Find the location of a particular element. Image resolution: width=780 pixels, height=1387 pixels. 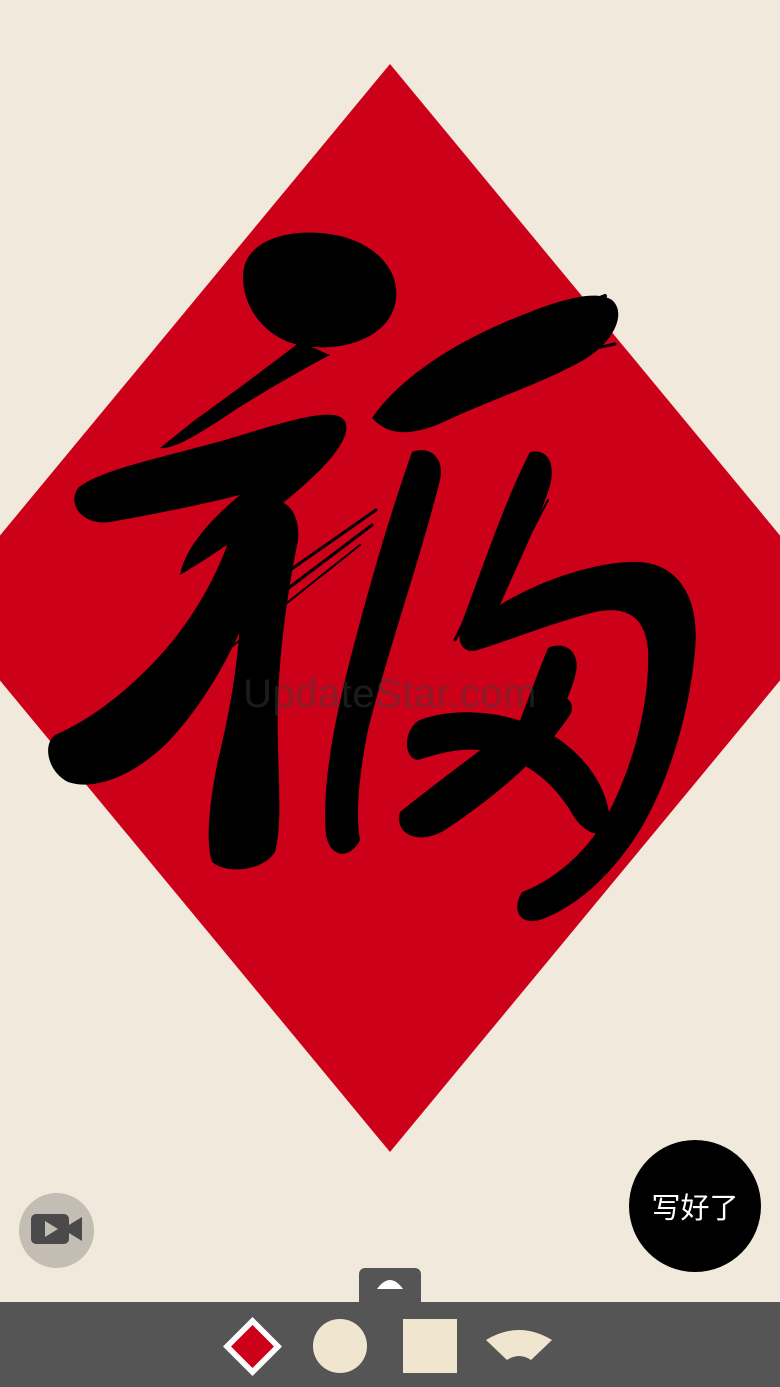

shape-circle-option is located at coordinates (340, 1346).